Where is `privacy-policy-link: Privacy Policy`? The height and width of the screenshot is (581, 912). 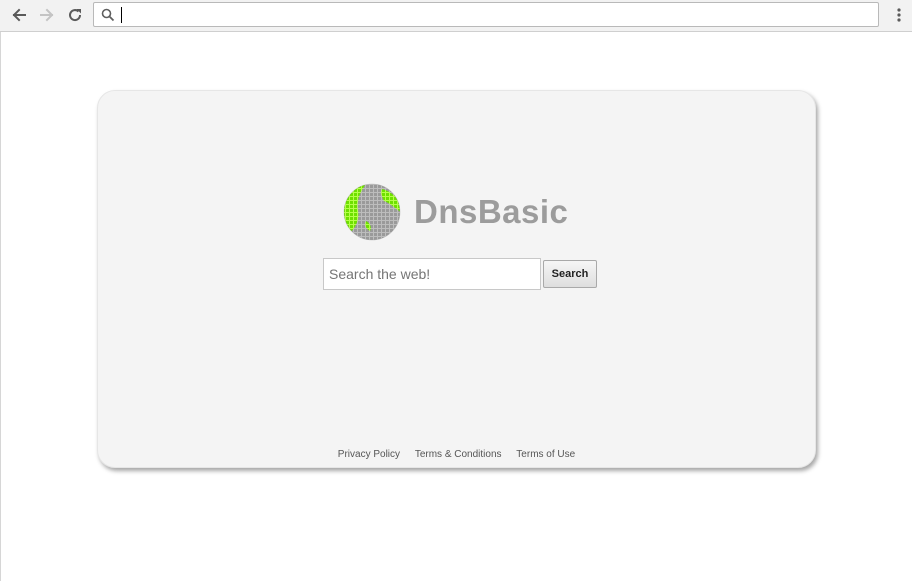
privacy-policy-link: Privacy Policy is located at coordinates (369, 454).